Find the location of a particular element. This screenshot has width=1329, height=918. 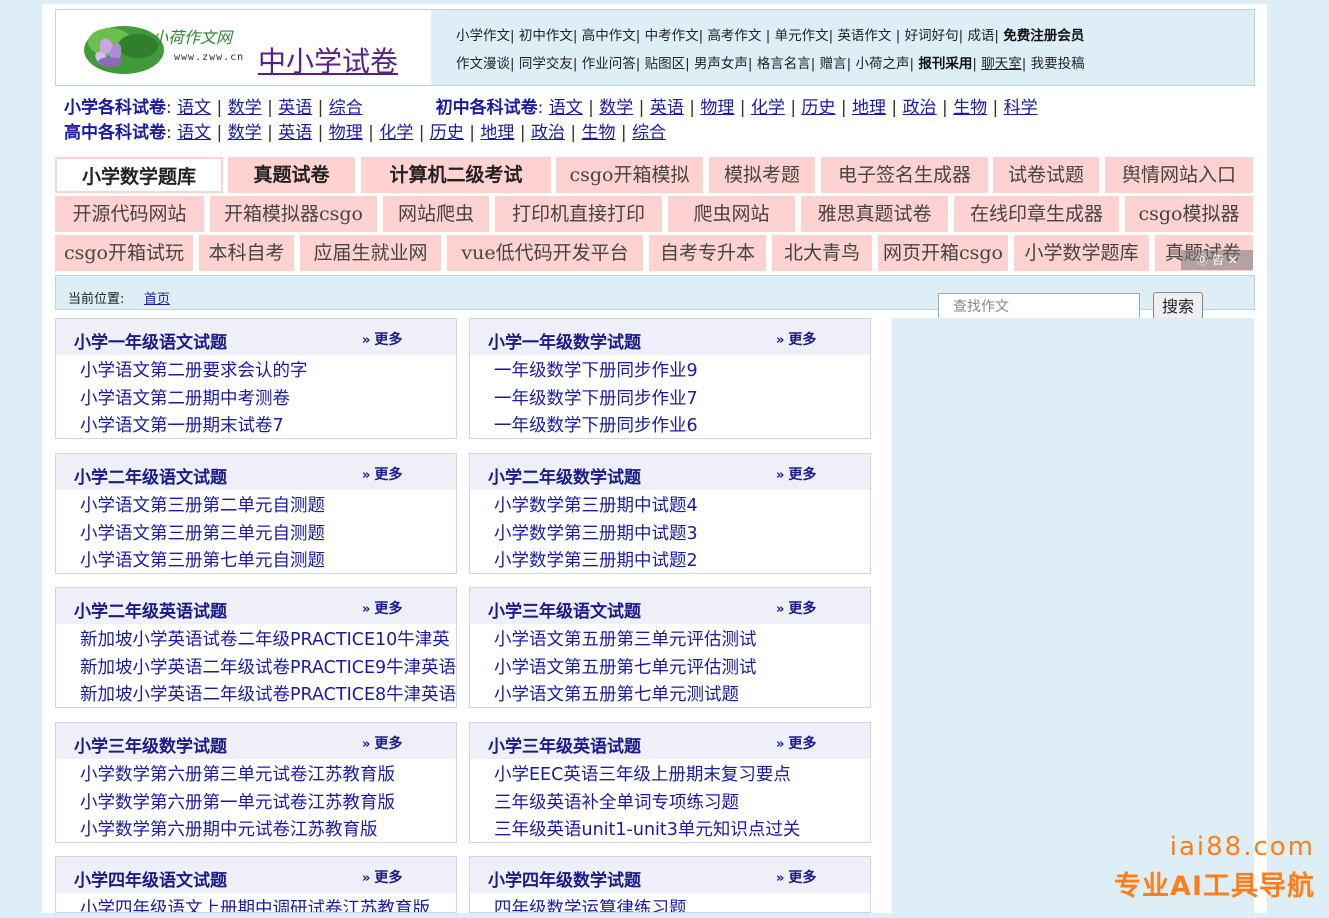

box-title: 小学四年级数学试题 is located at coordinates (564, 878).